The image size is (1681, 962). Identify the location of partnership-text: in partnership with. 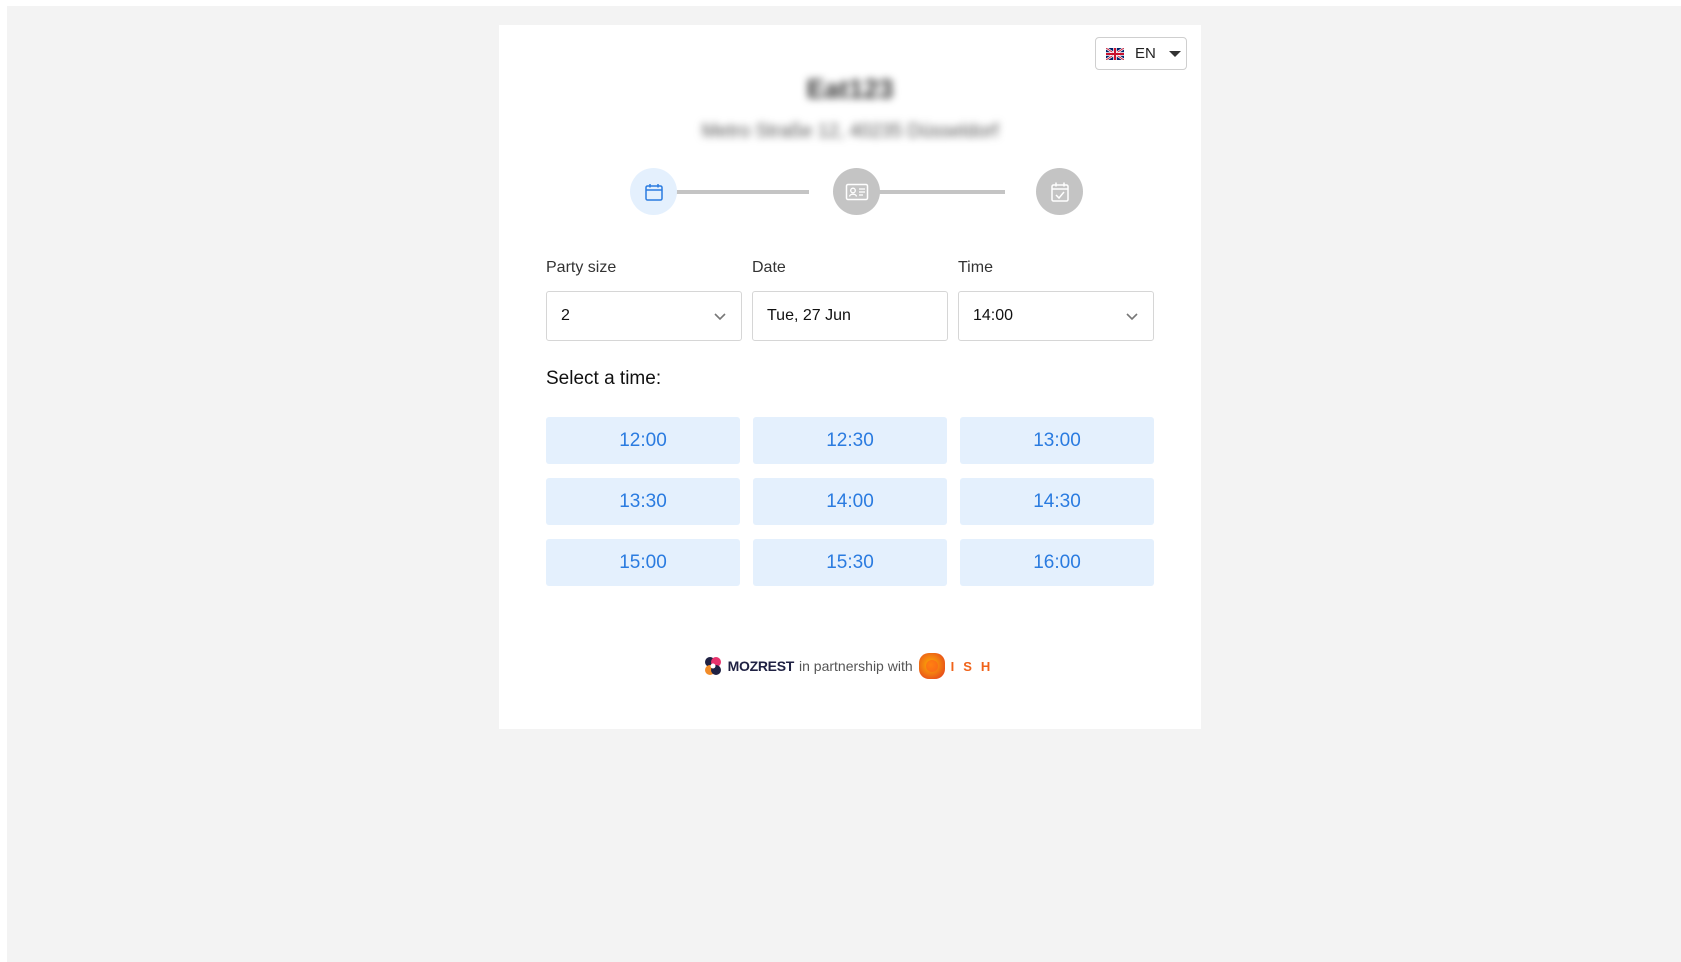
(856, 666).